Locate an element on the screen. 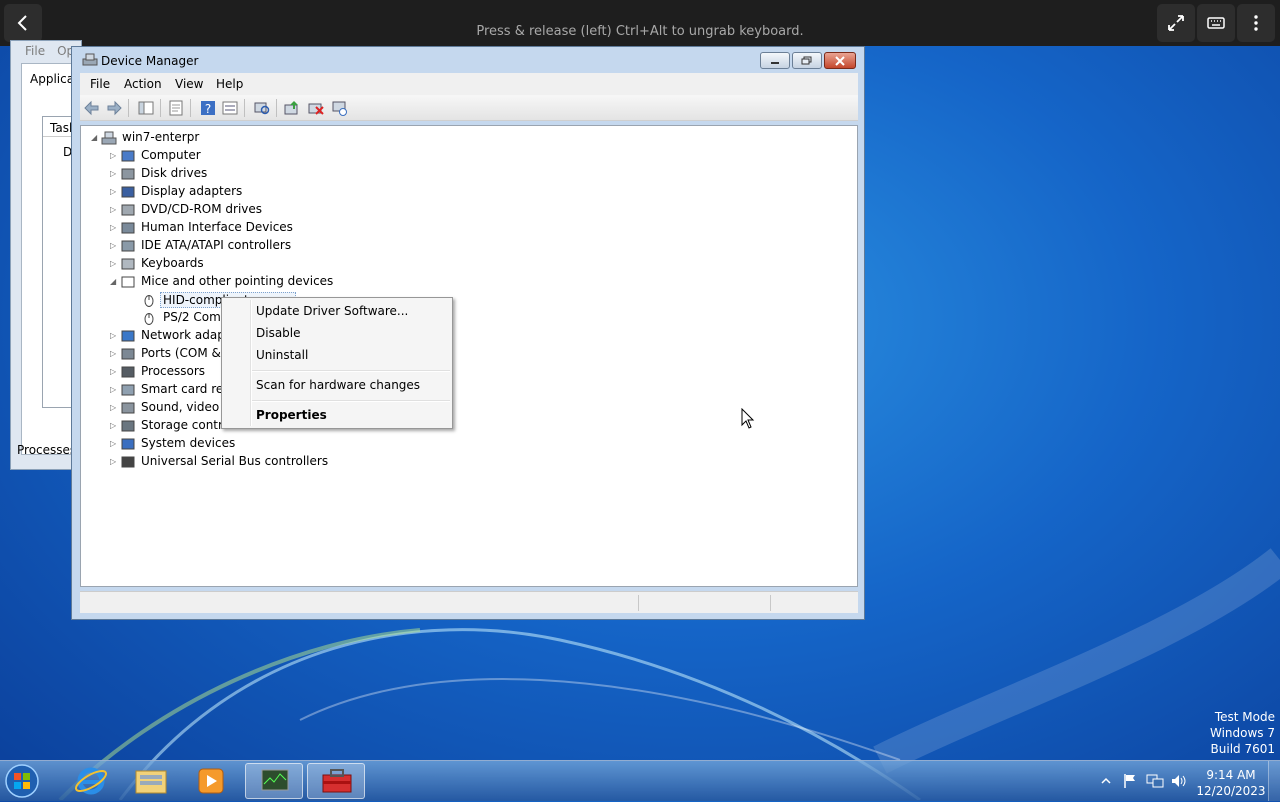 This screenshot has width=1280, height=802. tree-category-label: System devices is located at coordinates (188, 443).